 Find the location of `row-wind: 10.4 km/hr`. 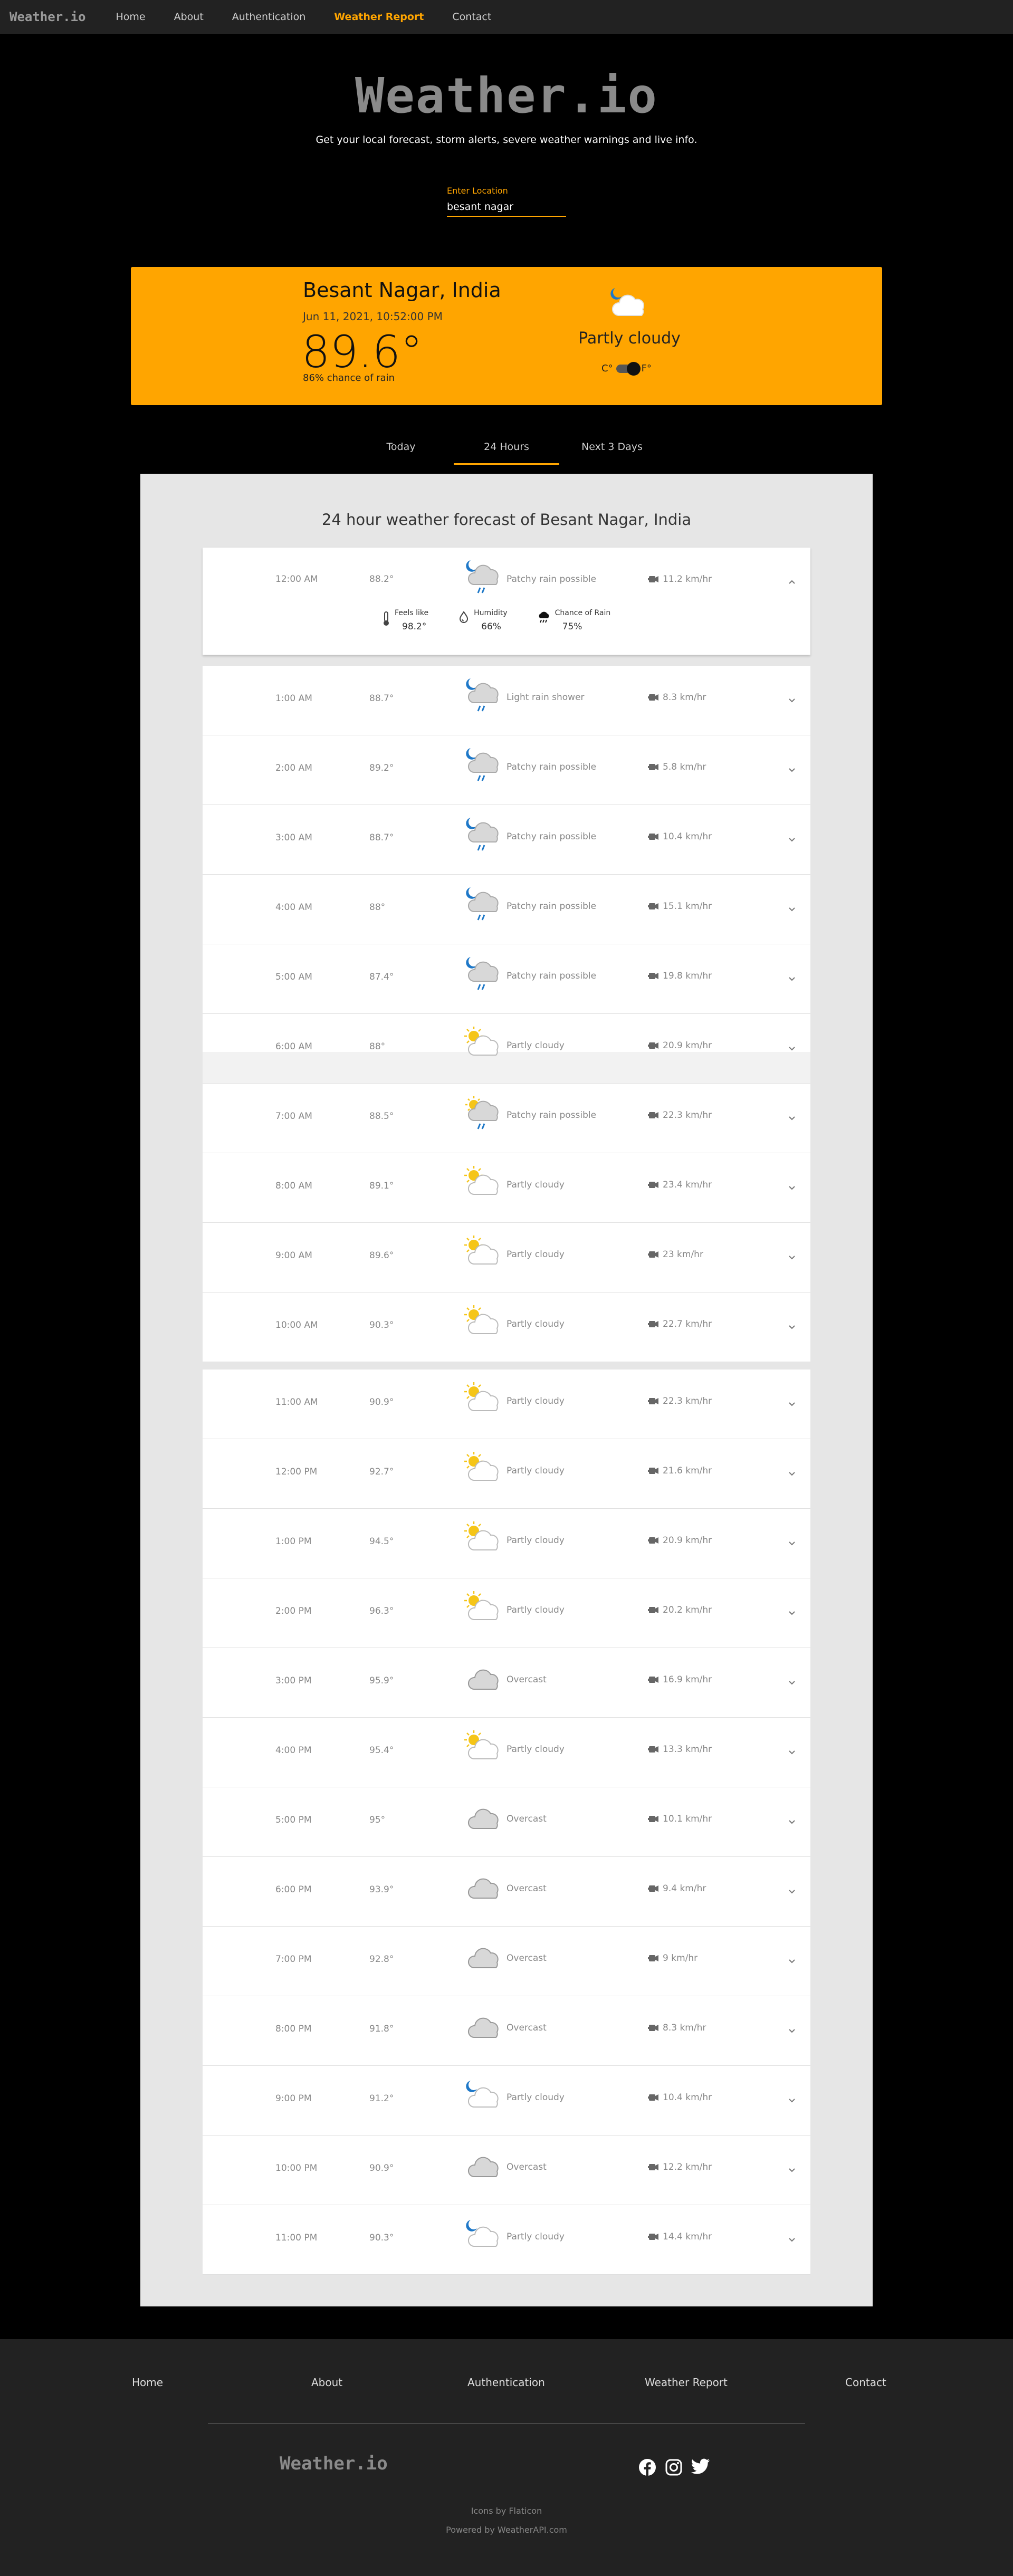

row-wind: 10.4 km/hr is located at coordinates (680, 836).